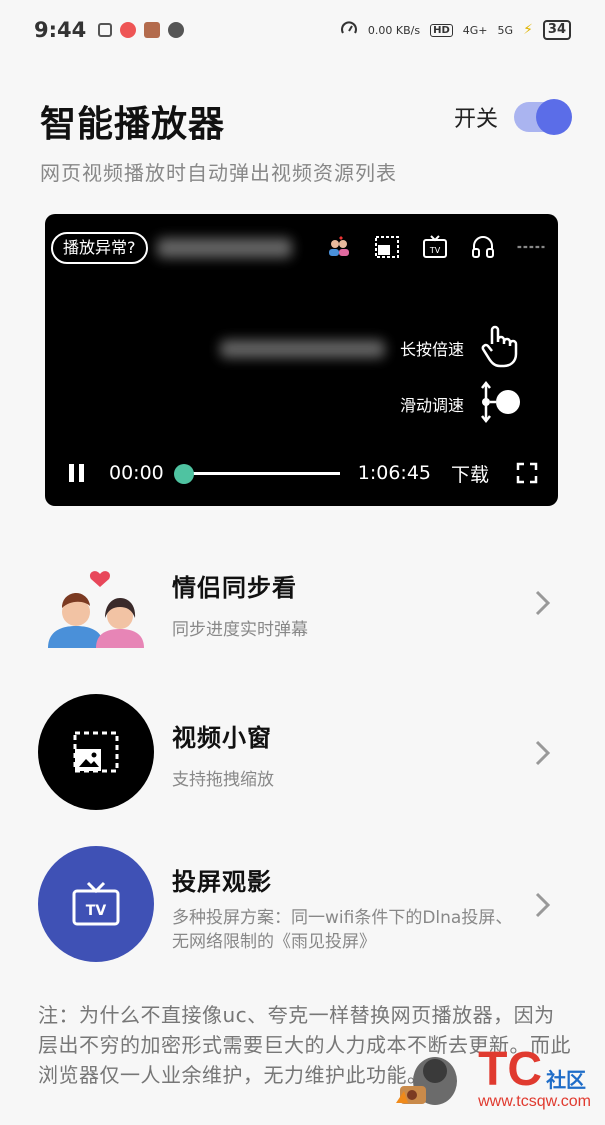  I want to click on headphones-icon, so click(483, 247).